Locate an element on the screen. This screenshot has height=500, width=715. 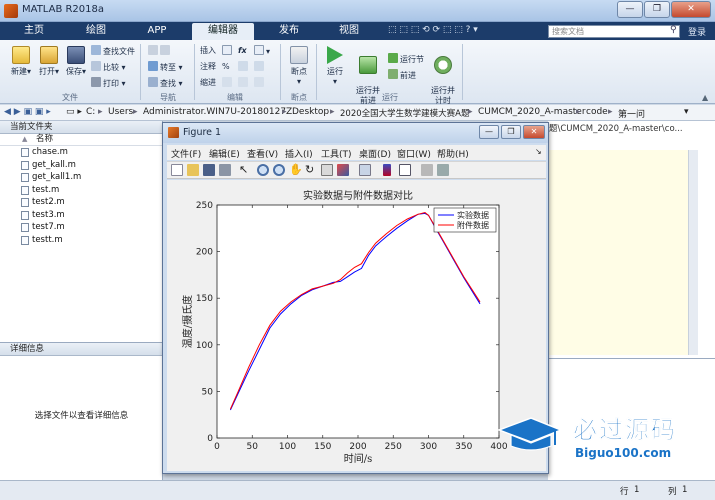
colorbar-icon is located at coordinates (387, 170).